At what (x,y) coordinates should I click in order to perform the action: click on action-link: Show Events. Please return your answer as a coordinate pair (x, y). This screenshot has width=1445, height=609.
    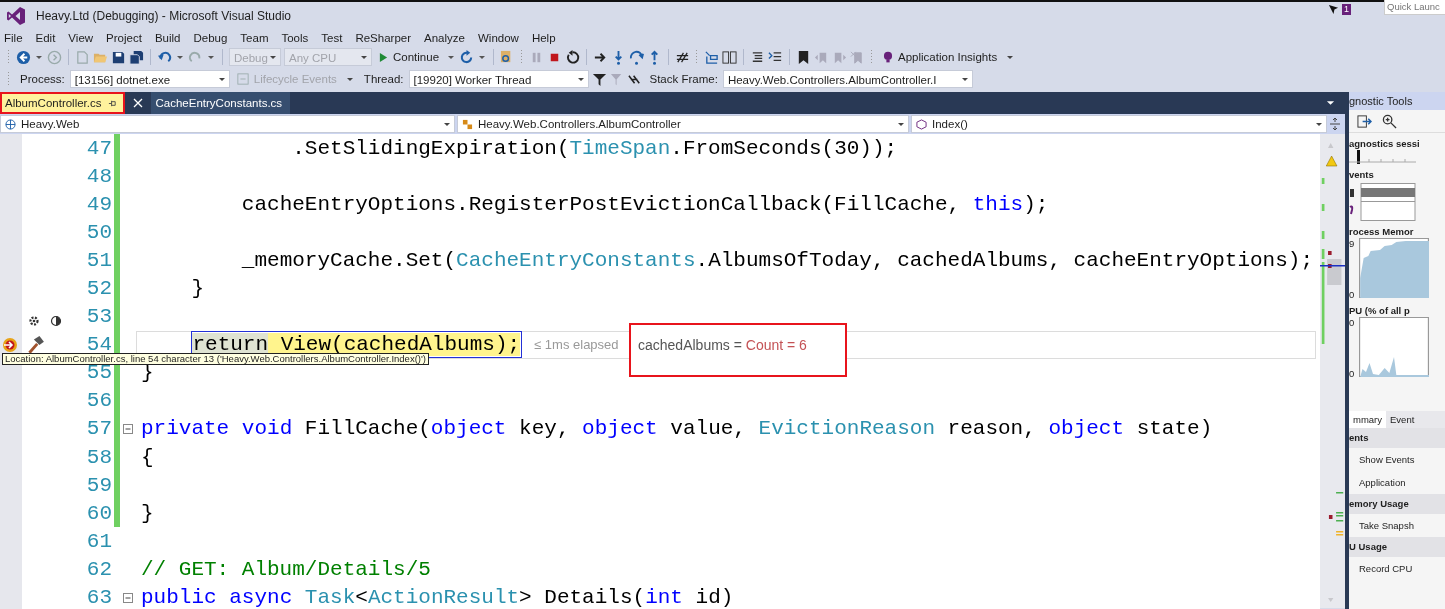
    Looking at the image, I should click on (1397, 459).